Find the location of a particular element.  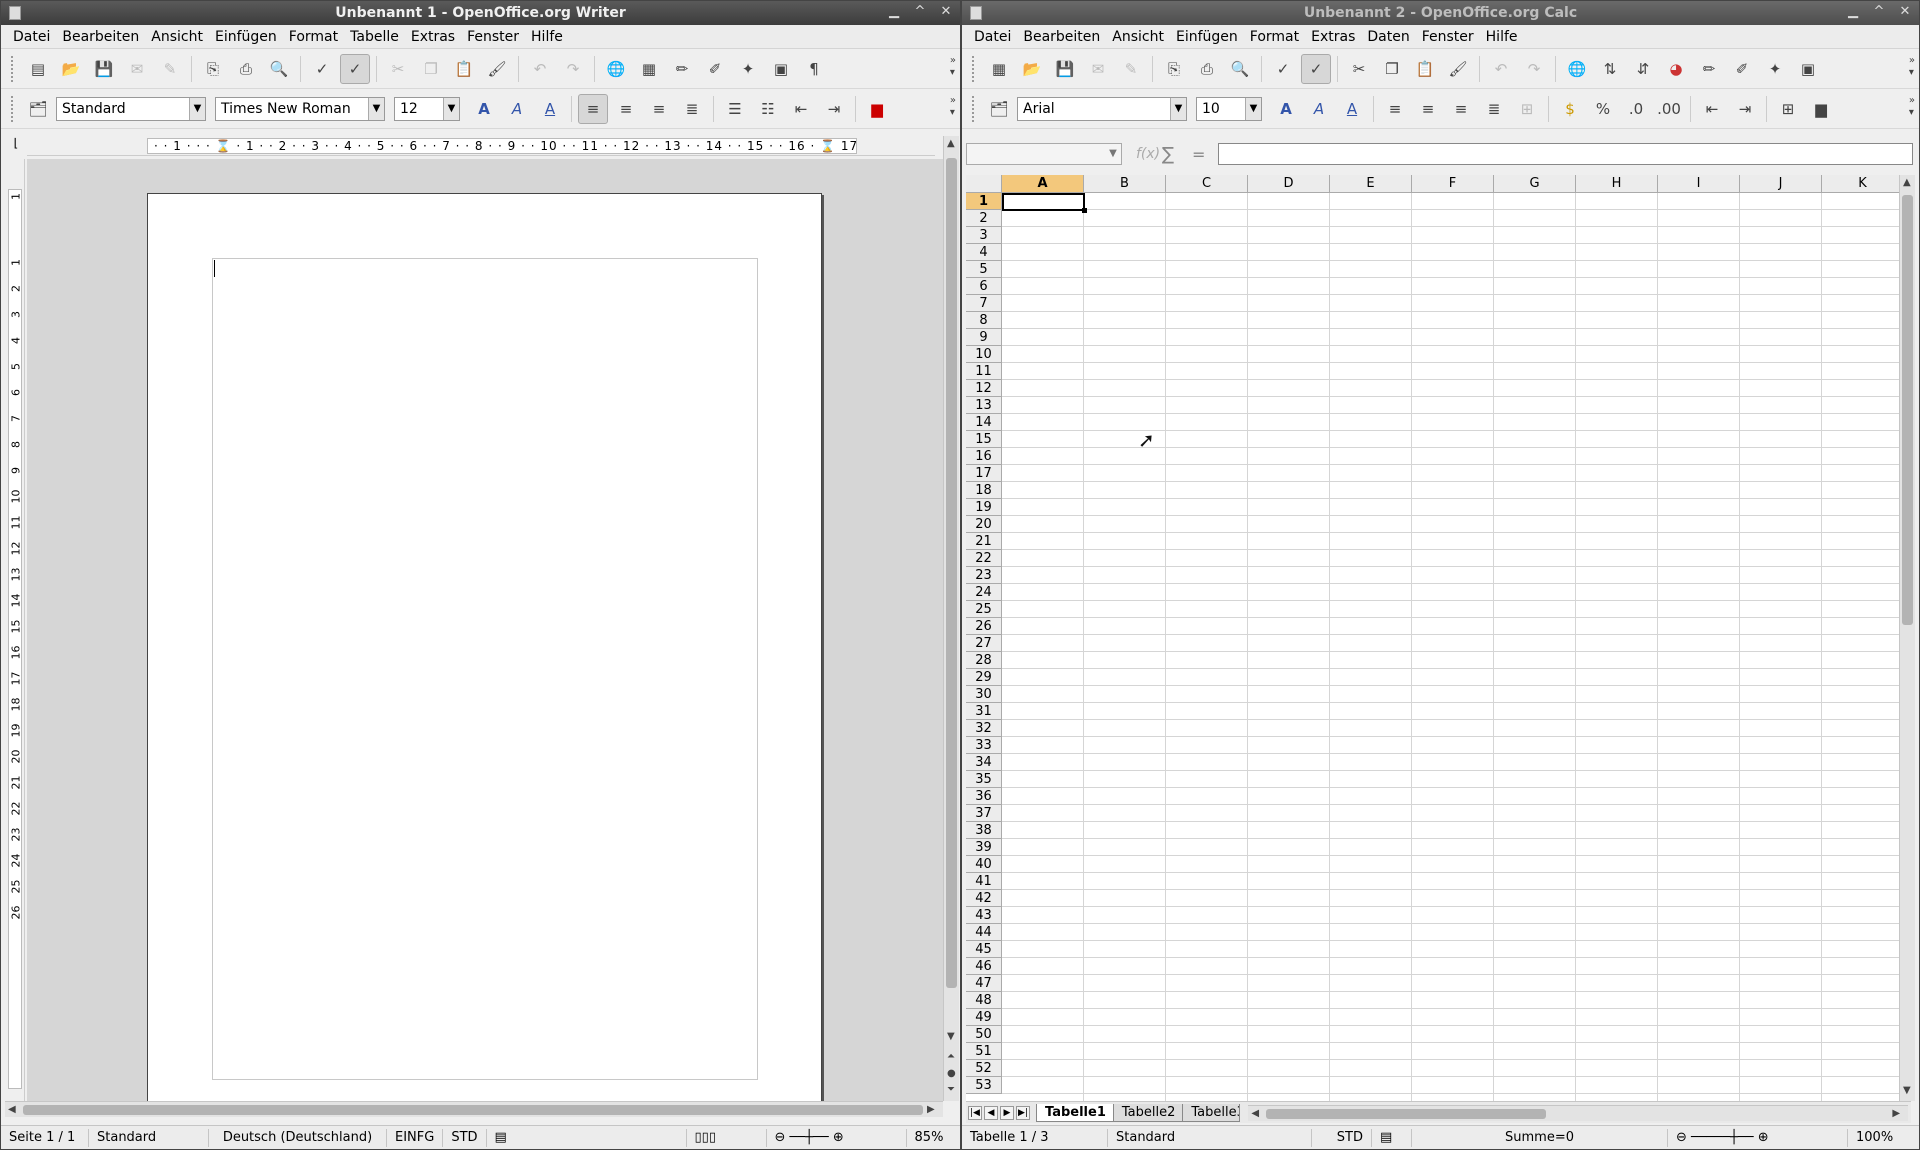

table-icon: ▦ is located at coordinates (649, 69).